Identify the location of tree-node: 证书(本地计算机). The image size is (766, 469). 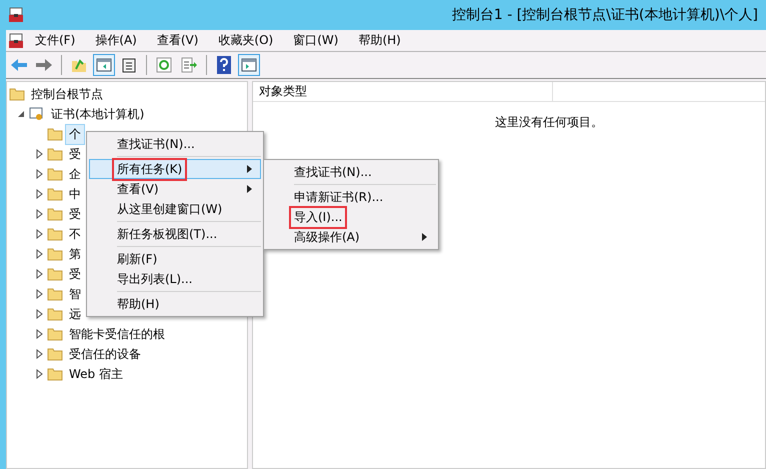
(97, 114).